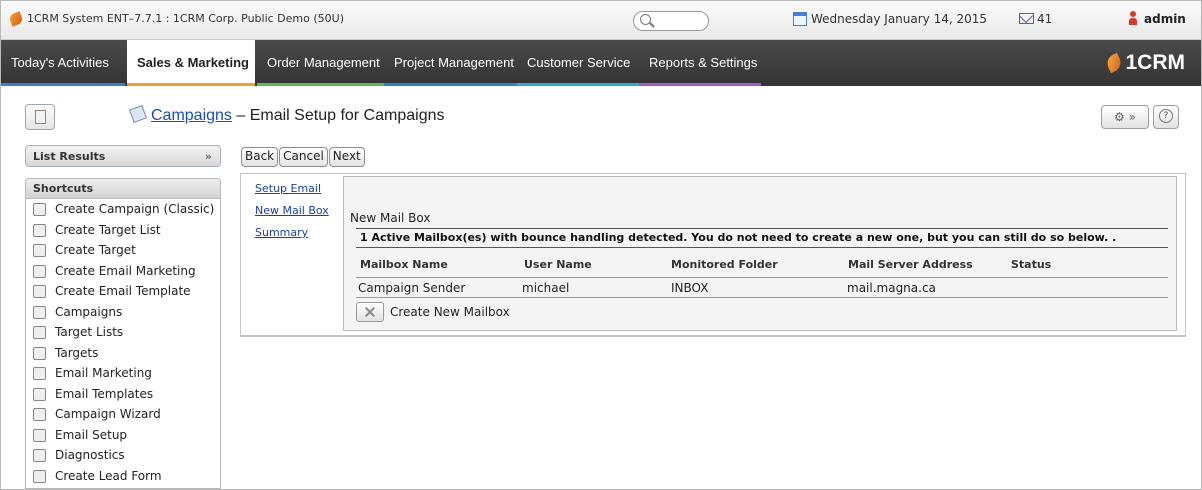 The image size is (1202, 490). Describe the element at coordinates (39, 435) in the screenshot. I see `email-setup-icon` at that location.